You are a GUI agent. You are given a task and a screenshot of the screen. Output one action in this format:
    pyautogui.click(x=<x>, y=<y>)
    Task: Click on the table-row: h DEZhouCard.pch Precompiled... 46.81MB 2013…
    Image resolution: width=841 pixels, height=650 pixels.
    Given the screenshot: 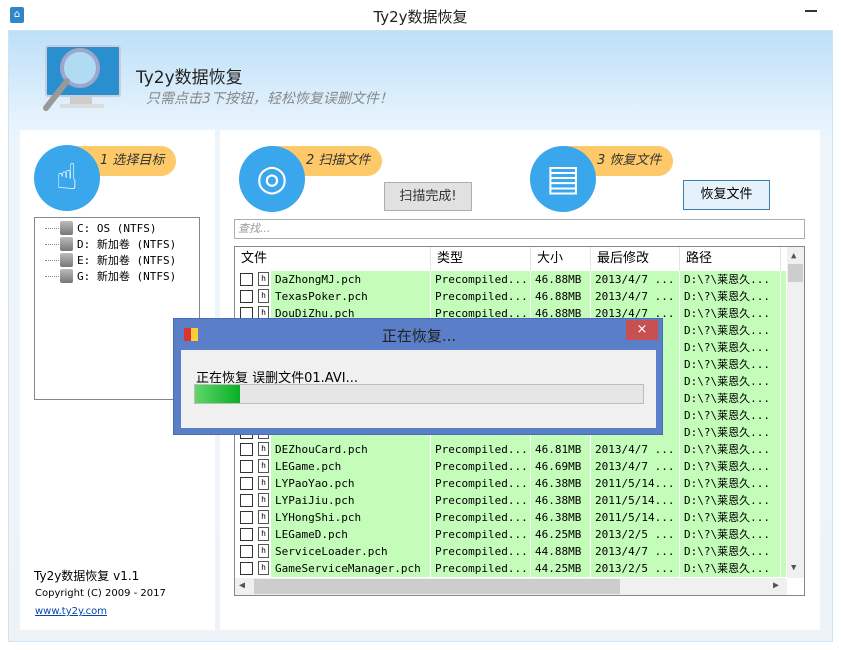 What is the action you would take?
    pyautogui.click(x=511, y=449)
    